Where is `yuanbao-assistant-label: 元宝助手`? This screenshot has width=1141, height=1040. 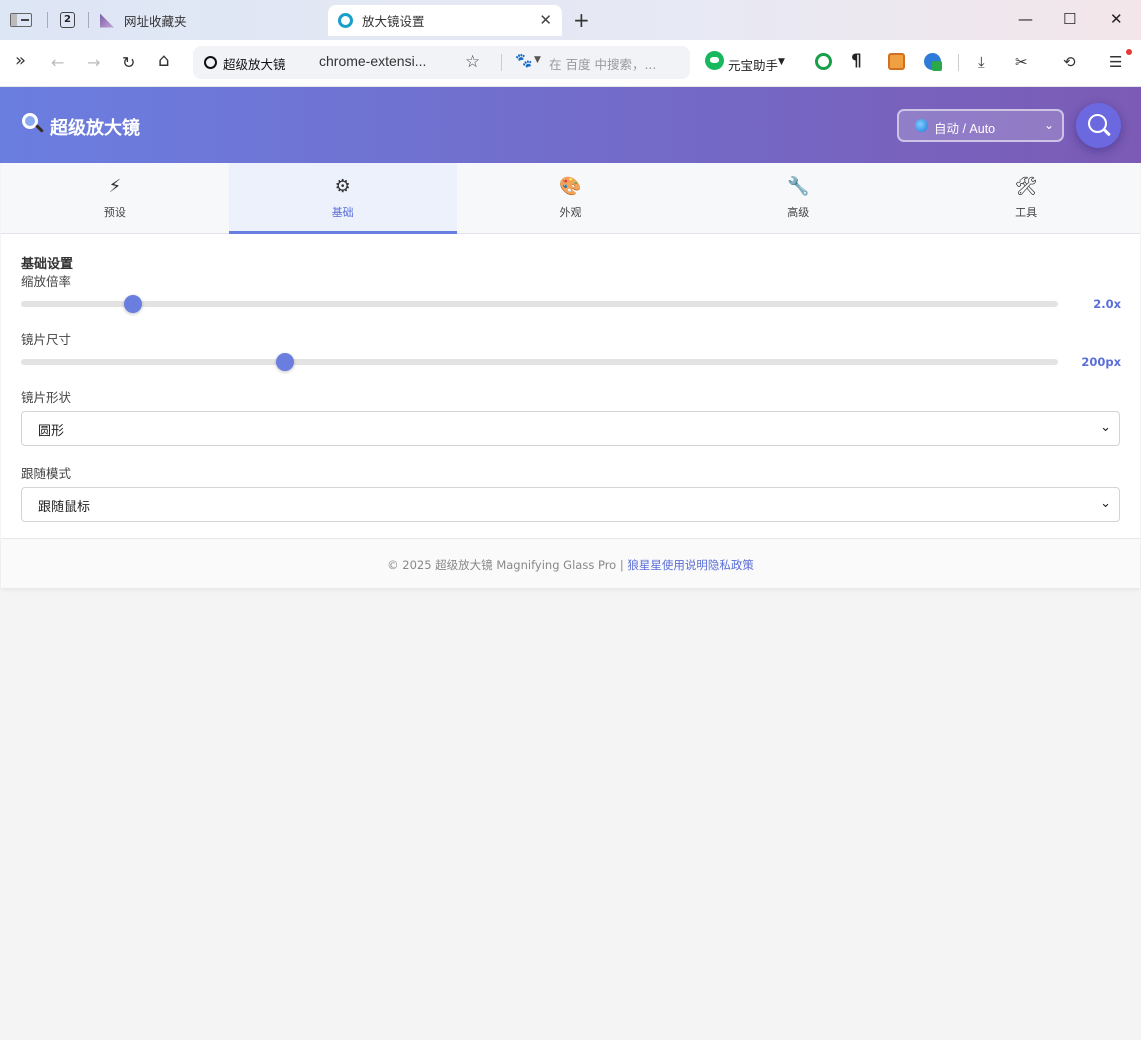
yuanbao-assistant-label: 元宝助手 is located at coordinates (753, 64).